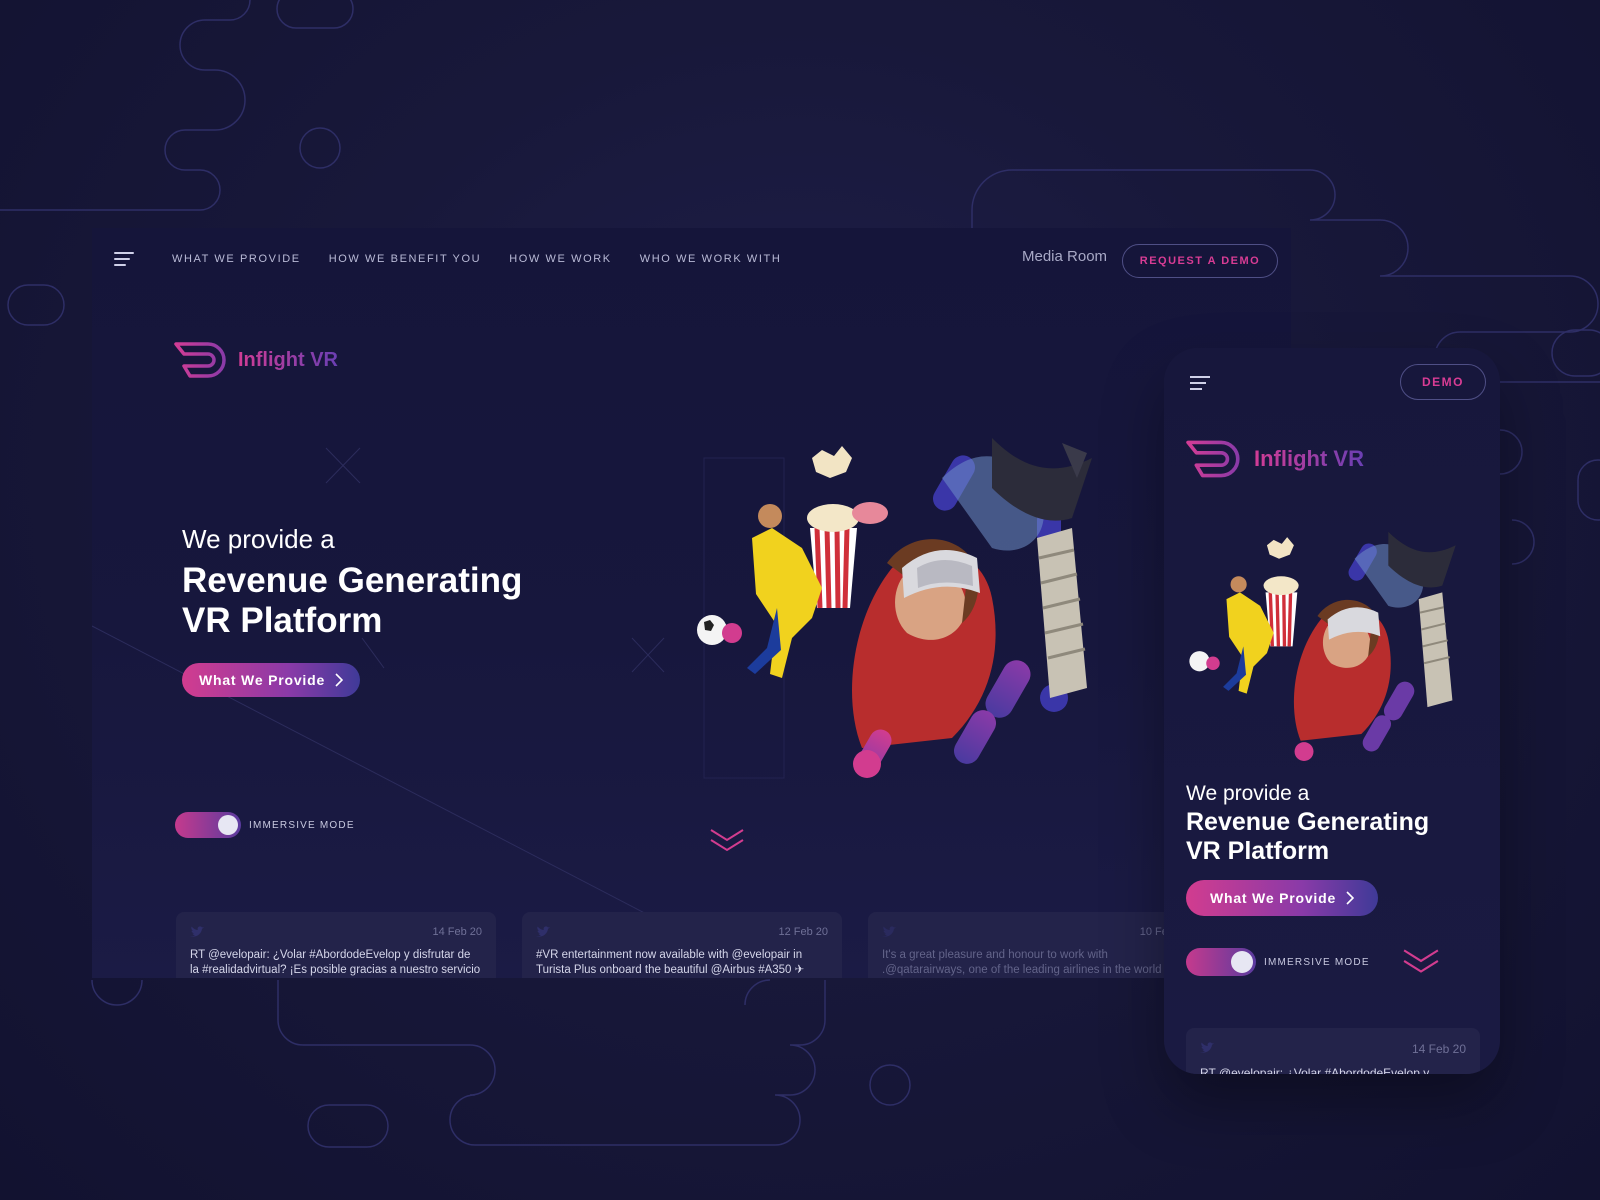 The height and width of the screenshot is (1200, 1600). What do you see at coordinates (711, 259) in the screenshot?
I see `nav-link-who-we-work-with: WHO WE WORK WITH` at bounding box center [711, 259].